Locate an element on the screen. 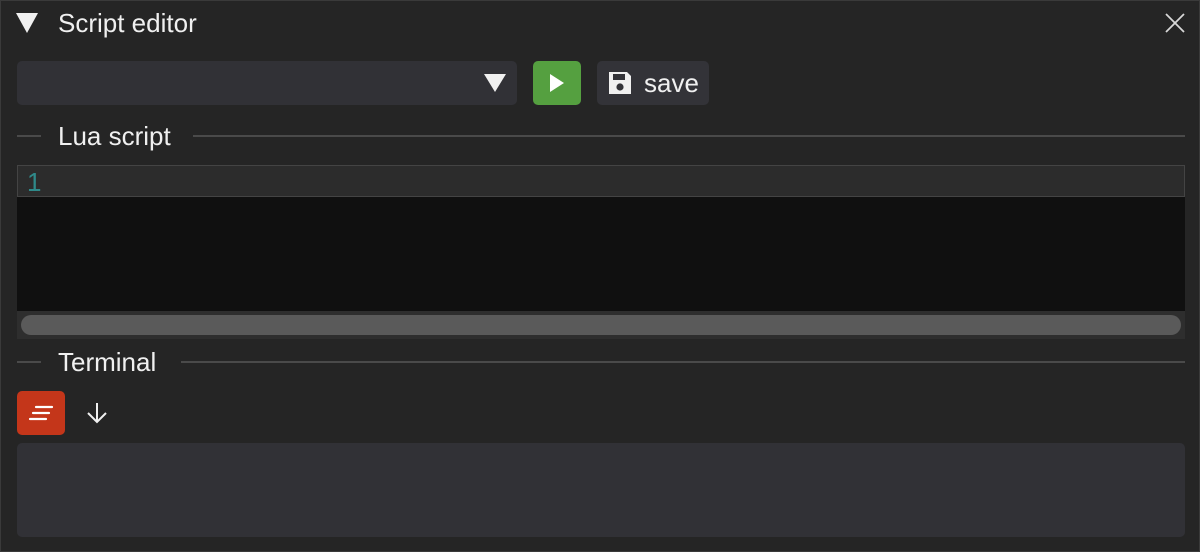 Image resolution: width=1200 pixels, height=552 pixels. title-bar: Script editor is located at coordinates (600, 23).